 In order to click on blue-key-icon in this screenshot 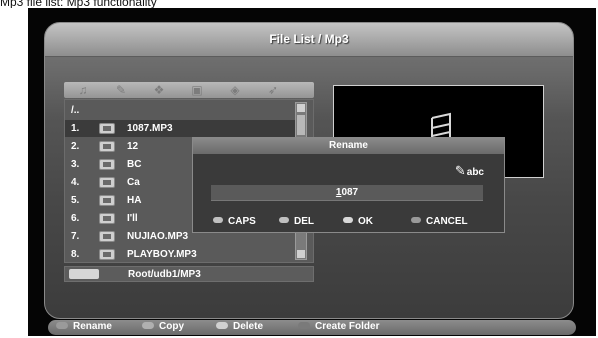, I will do `click(304, 325)`.